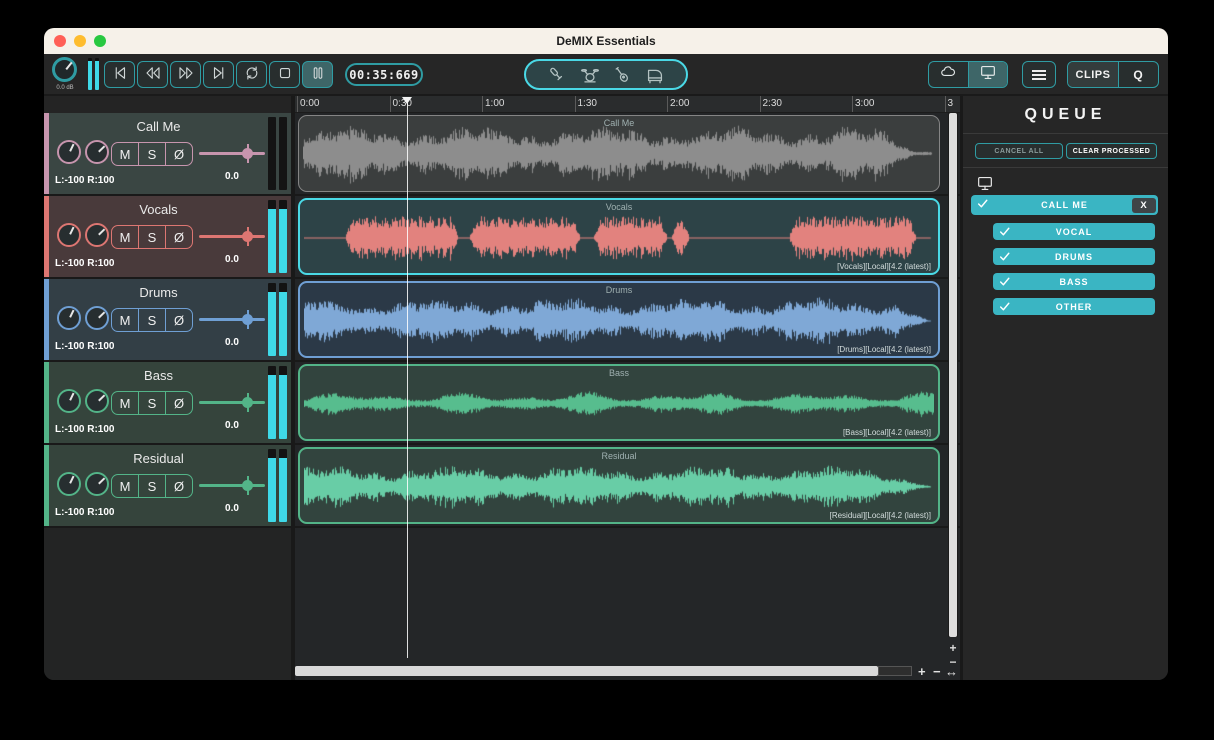 The height and width of the screenshot is (740, 1214). I want to click on guitar-icon, so click(622, 75).